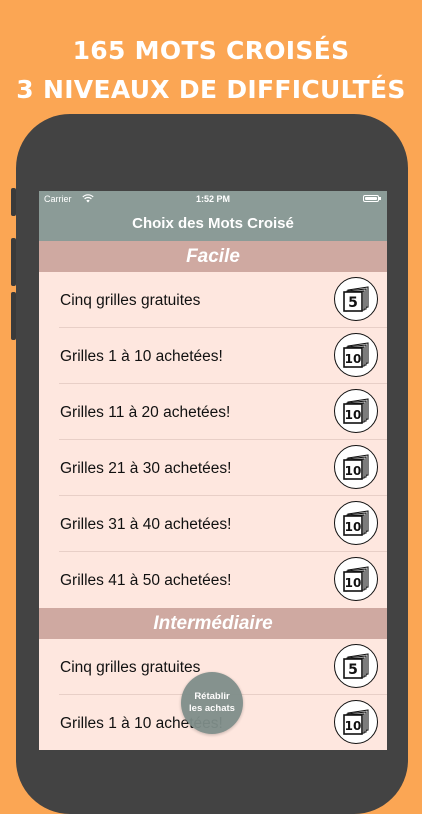 Image resolution: width=422 pixels, height=814 pixels. I want to click on nav-title: Choix des Mots Croisé, so click(213, 224).